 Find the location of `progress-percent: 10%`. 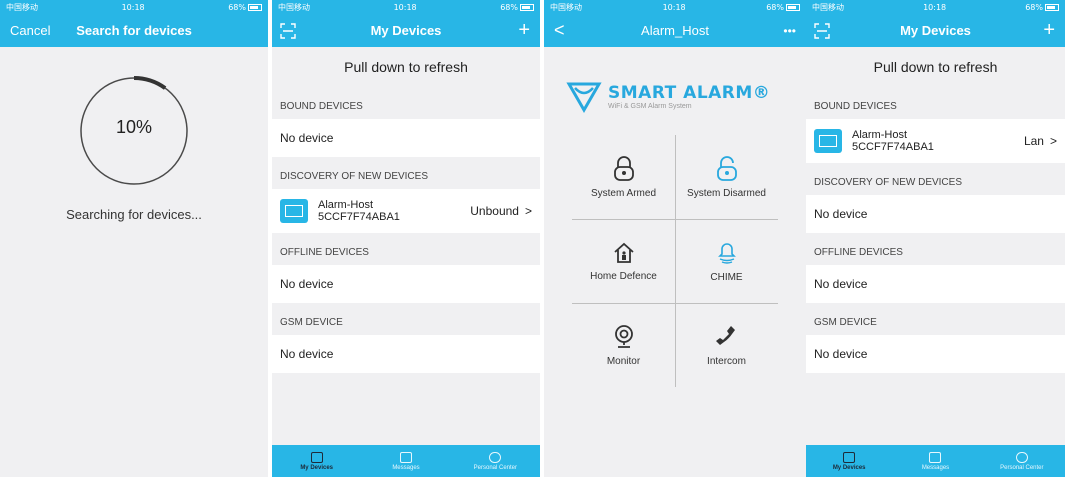

progress-percent: 10% is located at coordinates (134, 127).